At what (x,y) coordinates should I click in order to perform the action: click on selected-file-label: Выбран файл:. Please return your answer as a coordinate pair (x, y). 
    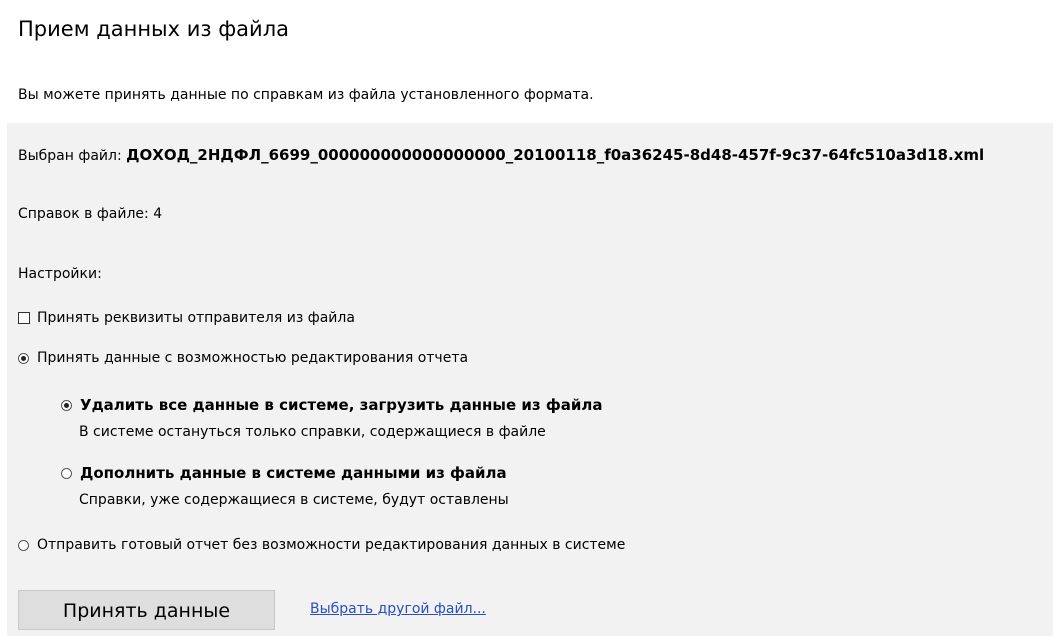
    Looking at the image, I should click on (70, 156).